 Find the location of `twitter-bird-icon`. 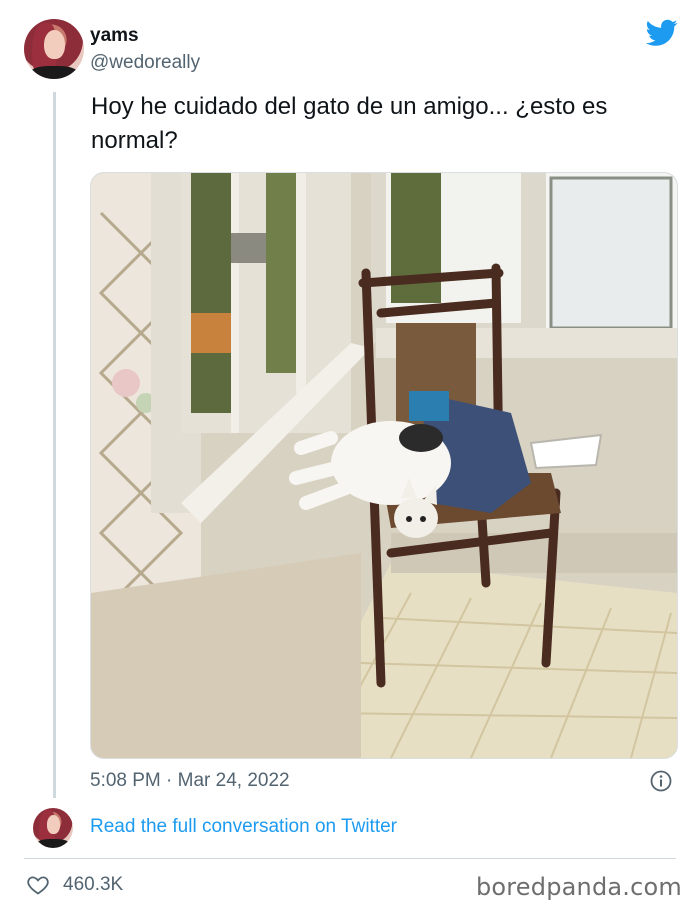

twitter-bird-icon is located at coordinates (662, 33).